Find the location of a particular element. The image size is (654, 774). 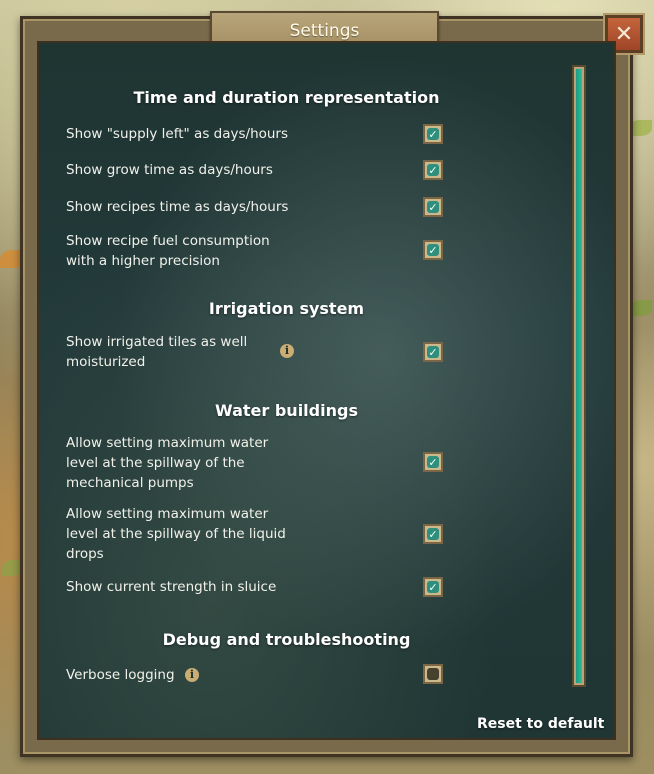

reset-to-default-button: Reset to default is located at coordinates (540, 724).